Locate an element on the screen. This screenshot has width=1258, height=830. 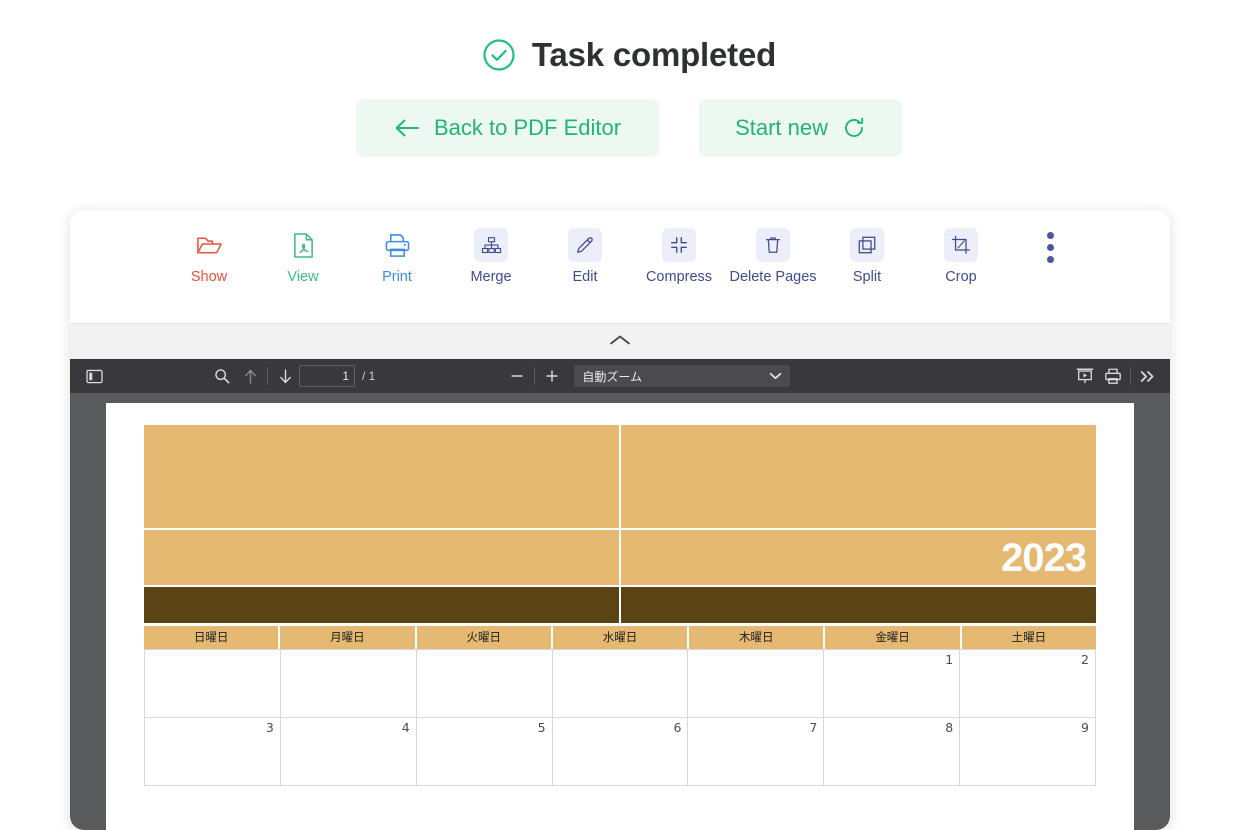
day-header-monday: 月曜日 is located at coordinates (347, 637).